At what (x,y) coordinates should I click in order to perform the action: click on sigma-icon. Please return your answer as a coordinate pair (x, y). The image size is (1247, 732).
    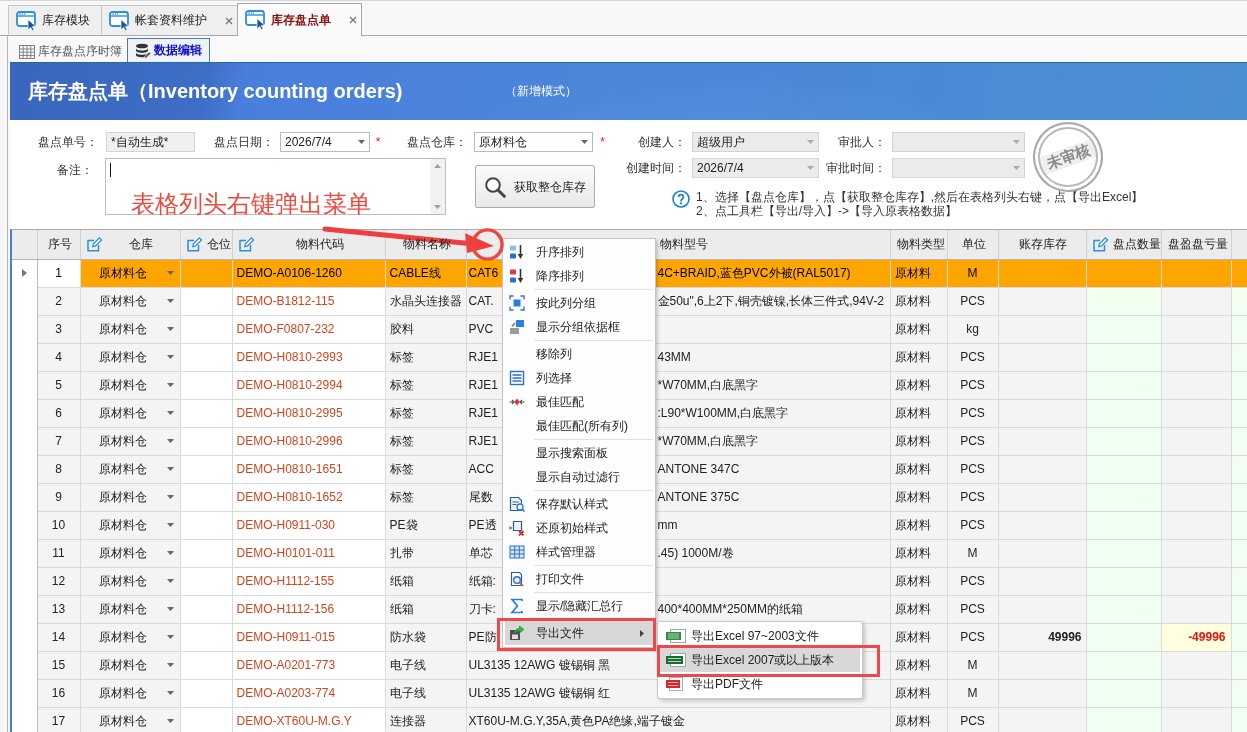
    Looking at the image, I should click on (517, 606).